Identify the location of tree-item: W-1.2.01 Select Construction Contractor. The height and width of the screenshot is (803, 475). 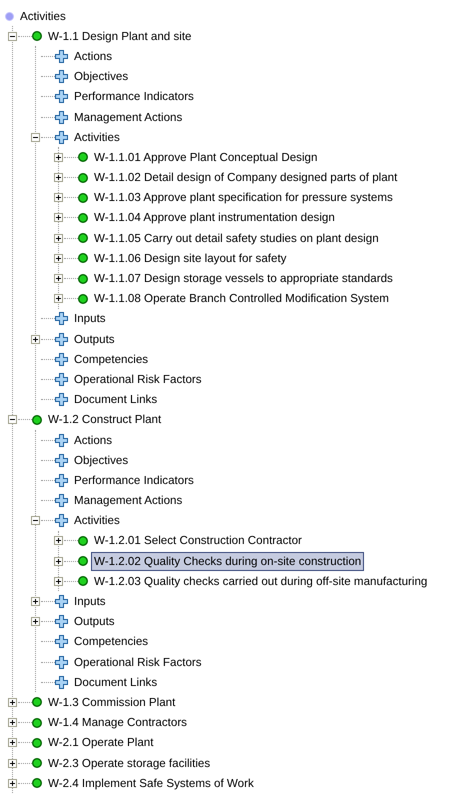
(198, 540).